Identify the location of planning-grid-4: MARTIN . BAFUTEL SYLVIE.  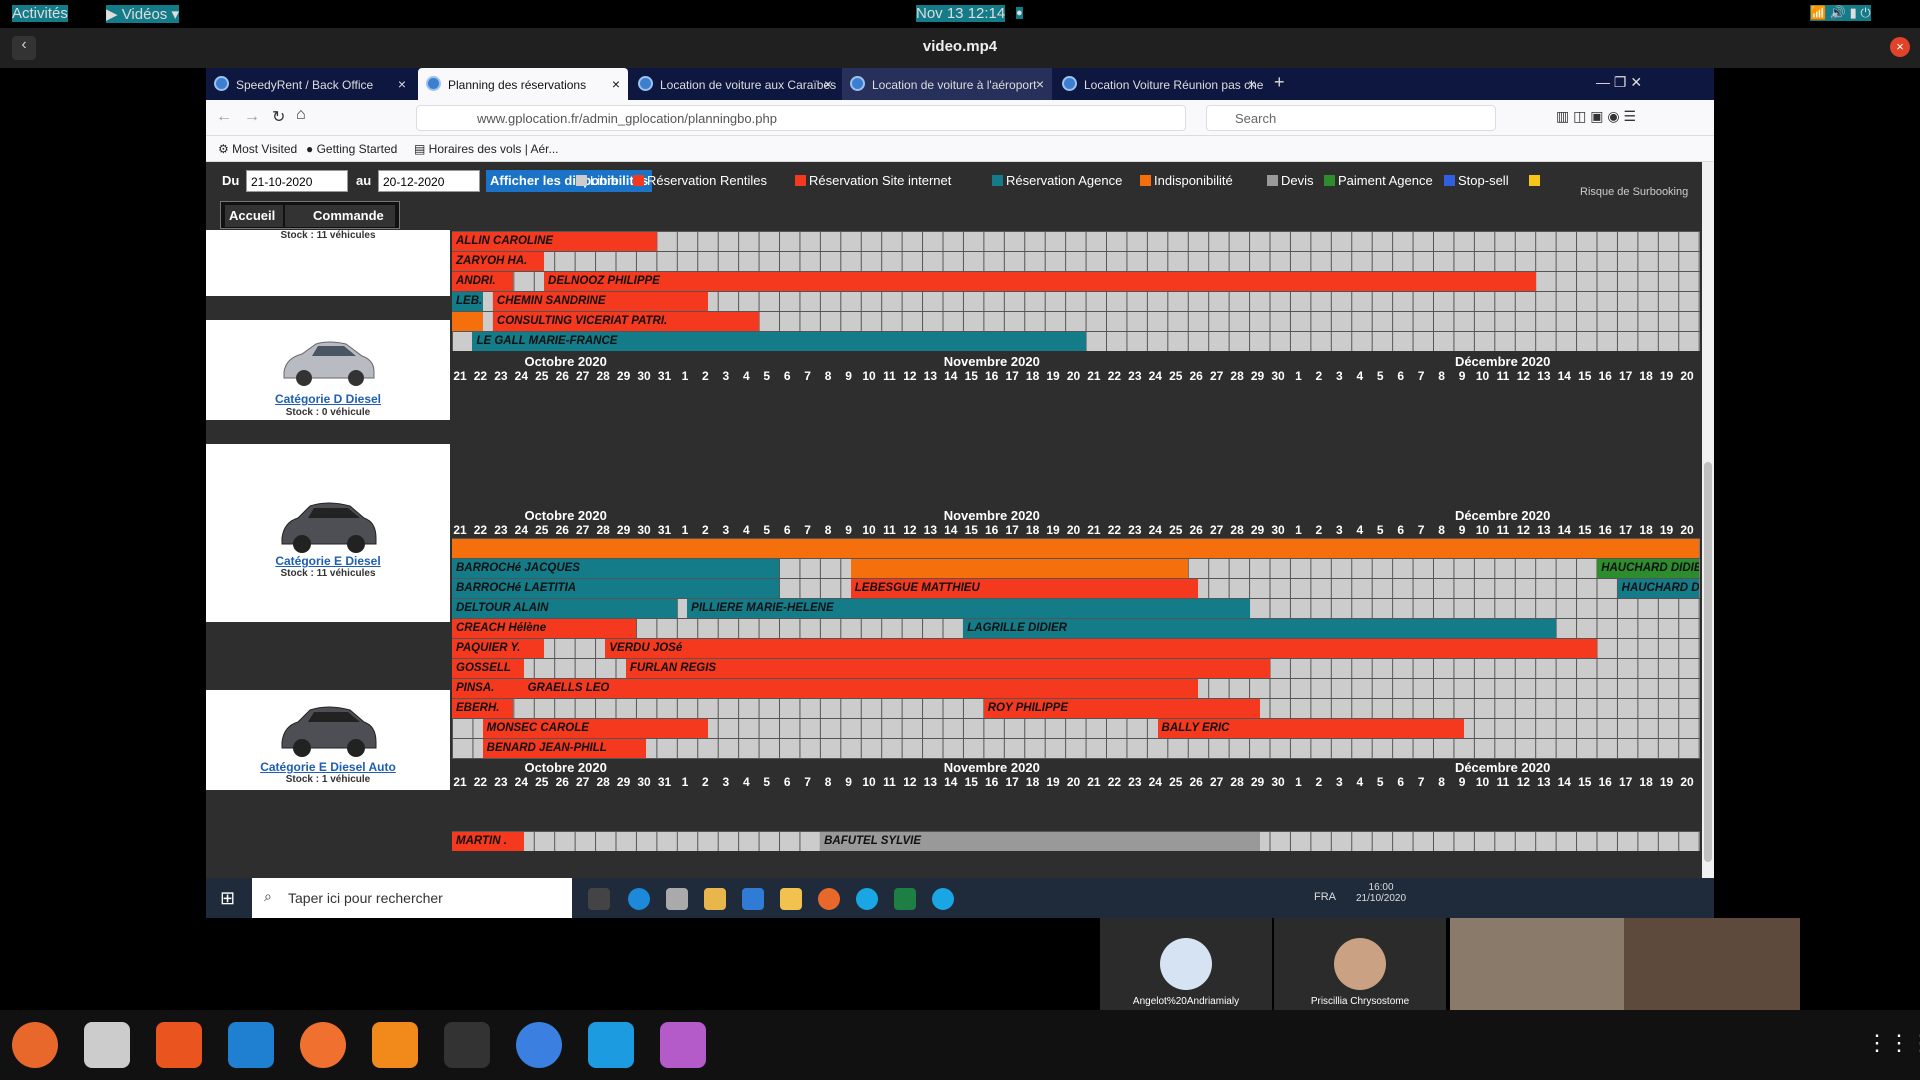
(1076, 841).